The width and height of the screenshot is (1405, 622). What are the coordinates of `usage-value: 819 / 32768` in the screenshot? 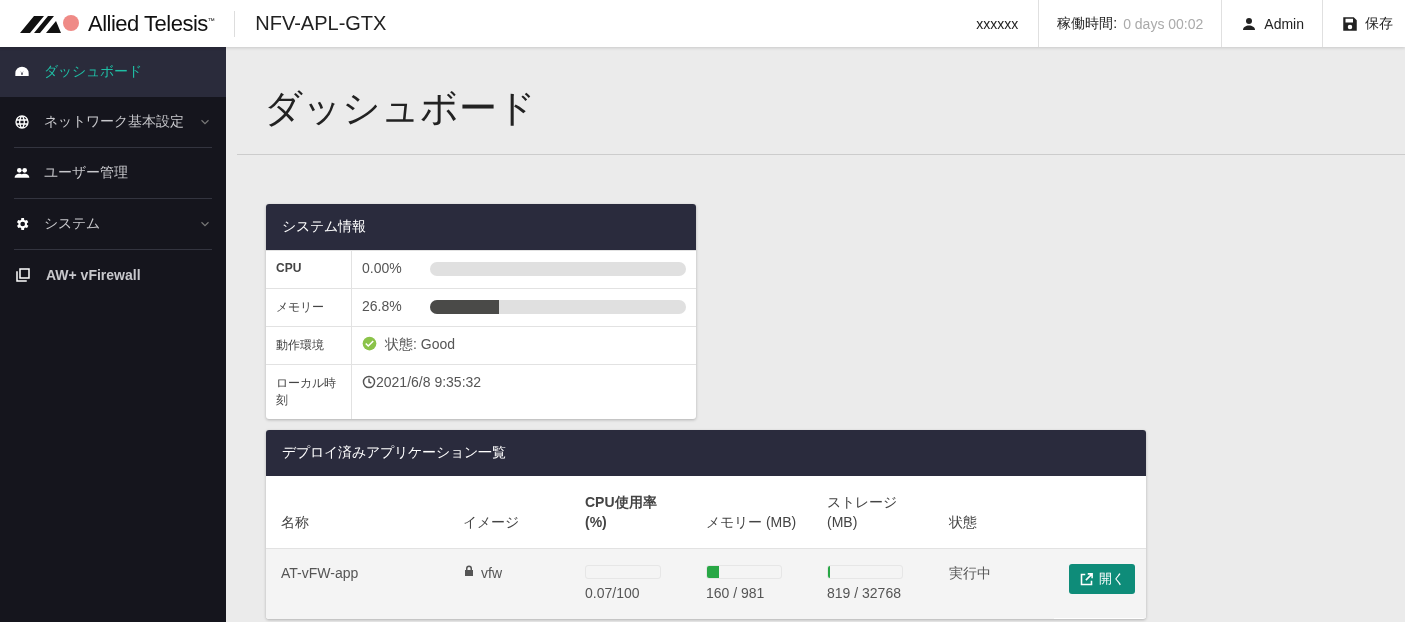 It's located at (864, 593).